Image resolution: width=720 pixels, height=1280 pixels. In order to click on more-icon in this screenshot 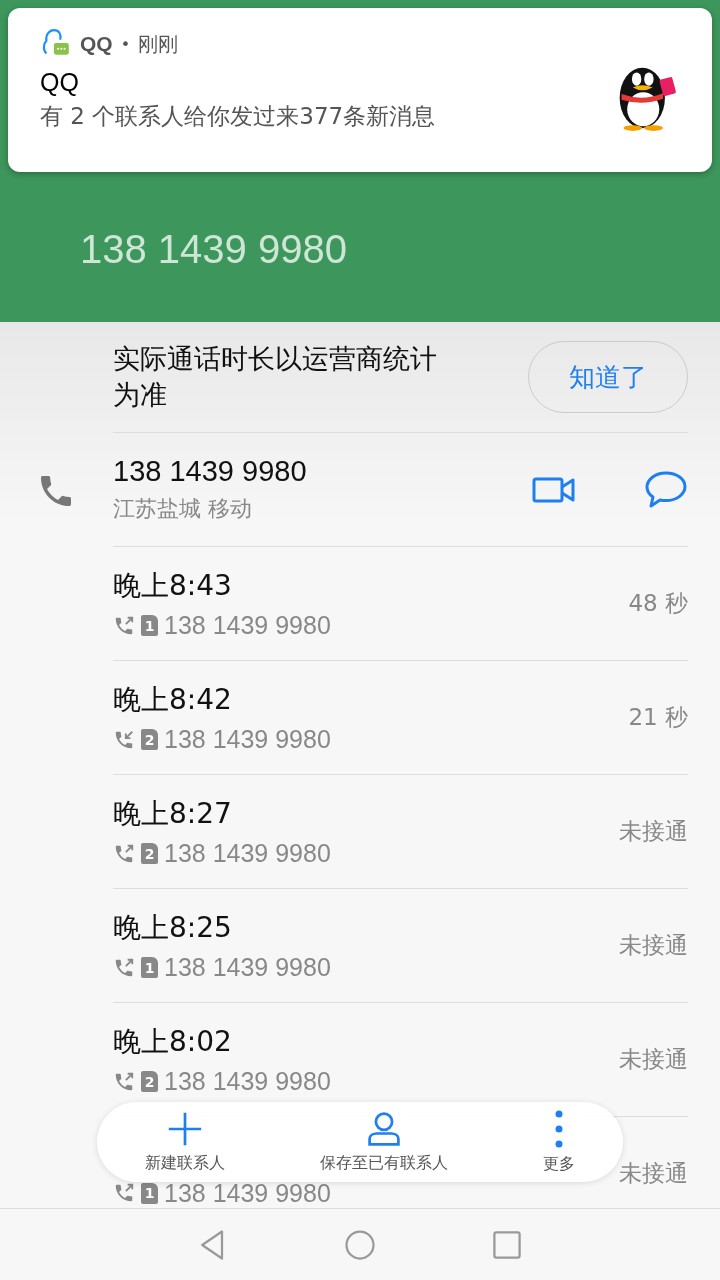, I will do `click(559, 1128)`.